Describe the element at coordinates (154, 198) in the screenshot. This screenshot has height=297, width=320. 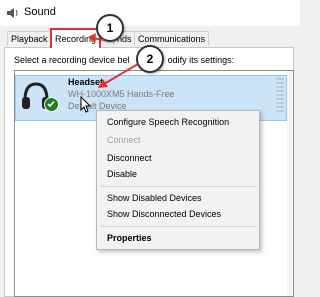
I see `menu-item-show-disabled-devices: Show Disabled Devices` at that location.